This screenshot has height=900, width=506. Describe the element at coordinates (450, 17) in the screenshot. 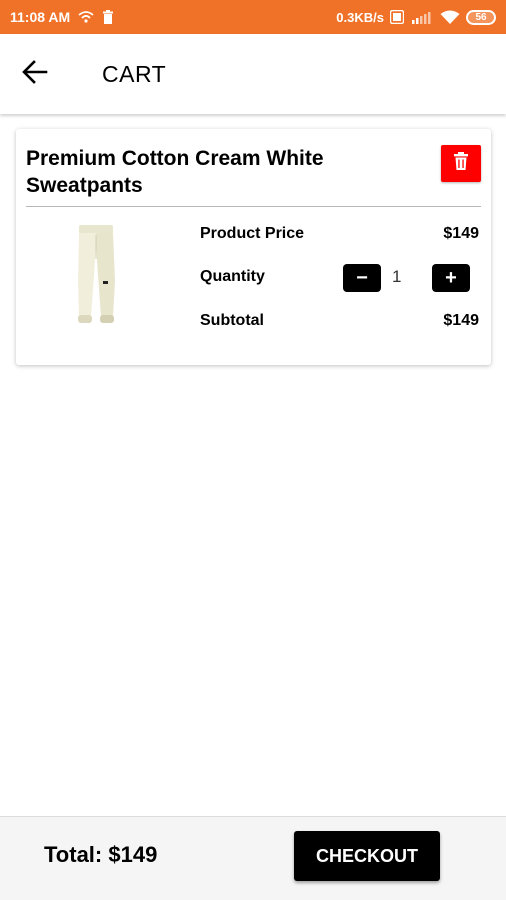

I see `wifi-icon` at that location.